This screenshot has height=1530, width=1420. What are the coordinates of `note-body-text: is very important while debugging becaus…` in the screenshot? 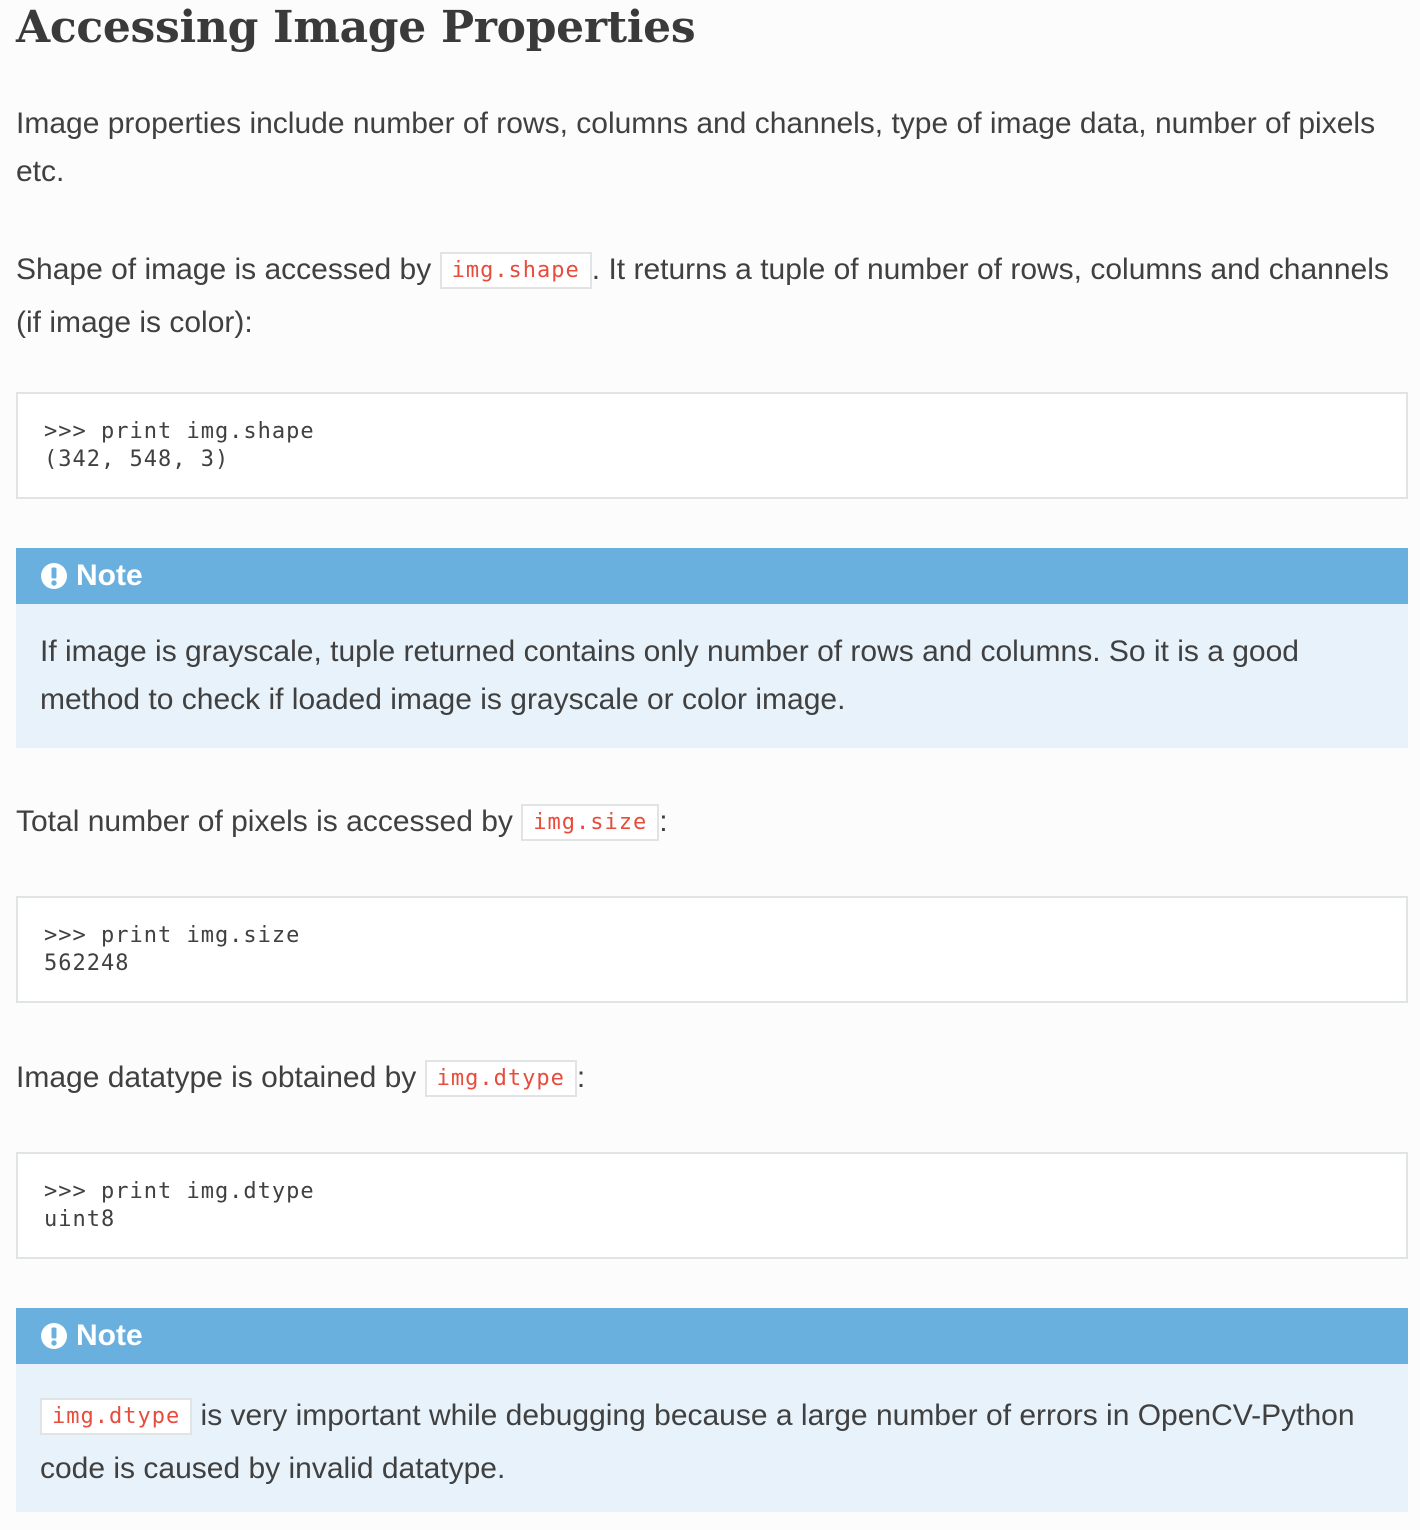 It's located at (697, 1442).